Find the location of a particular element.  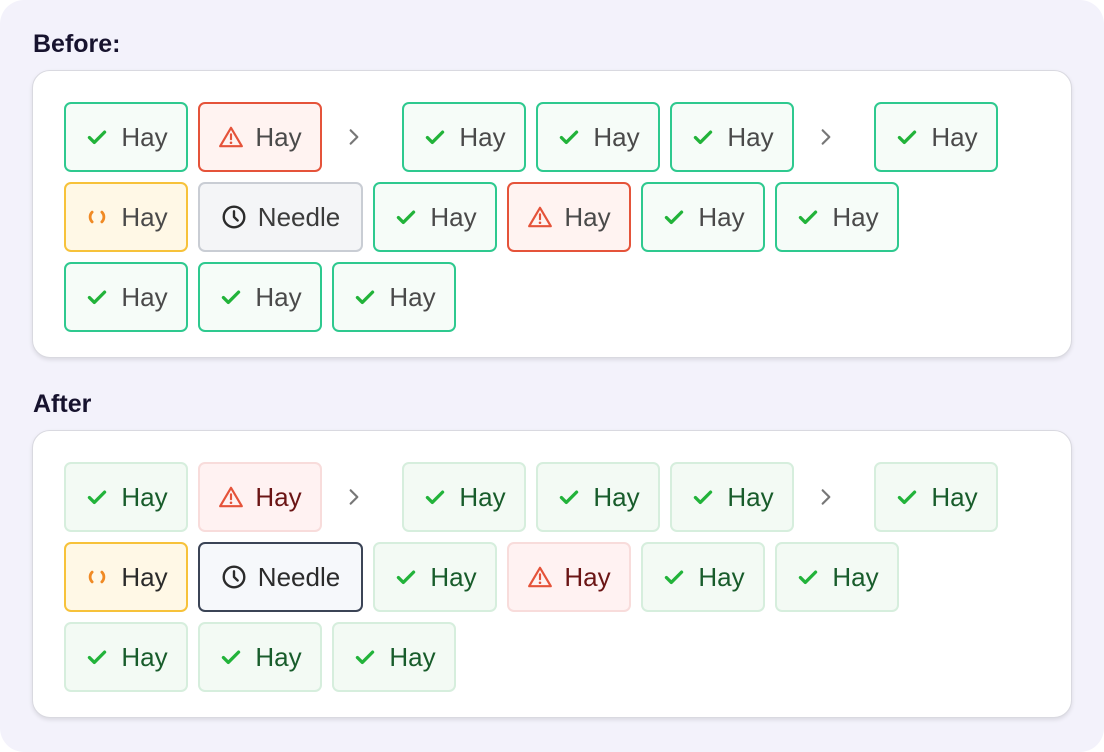

after-title: After is located at coordinates (62, 404).